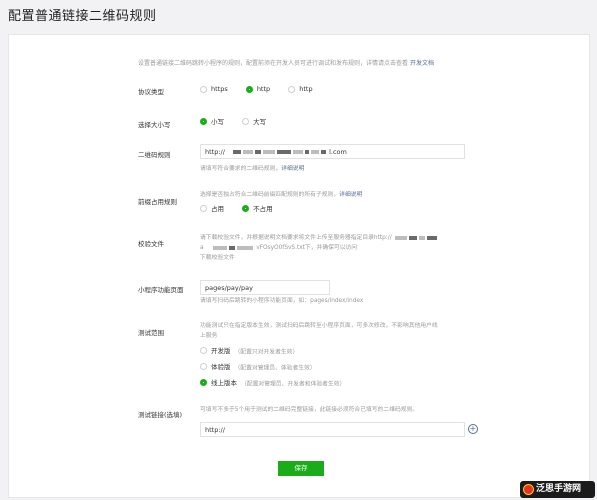 The width and height of the screenshot is (597, 500). Describe the element at coordinates (275, 368) in the screenshot. I see `radio-note: （配置对管理员、体验者生效）` at that location.